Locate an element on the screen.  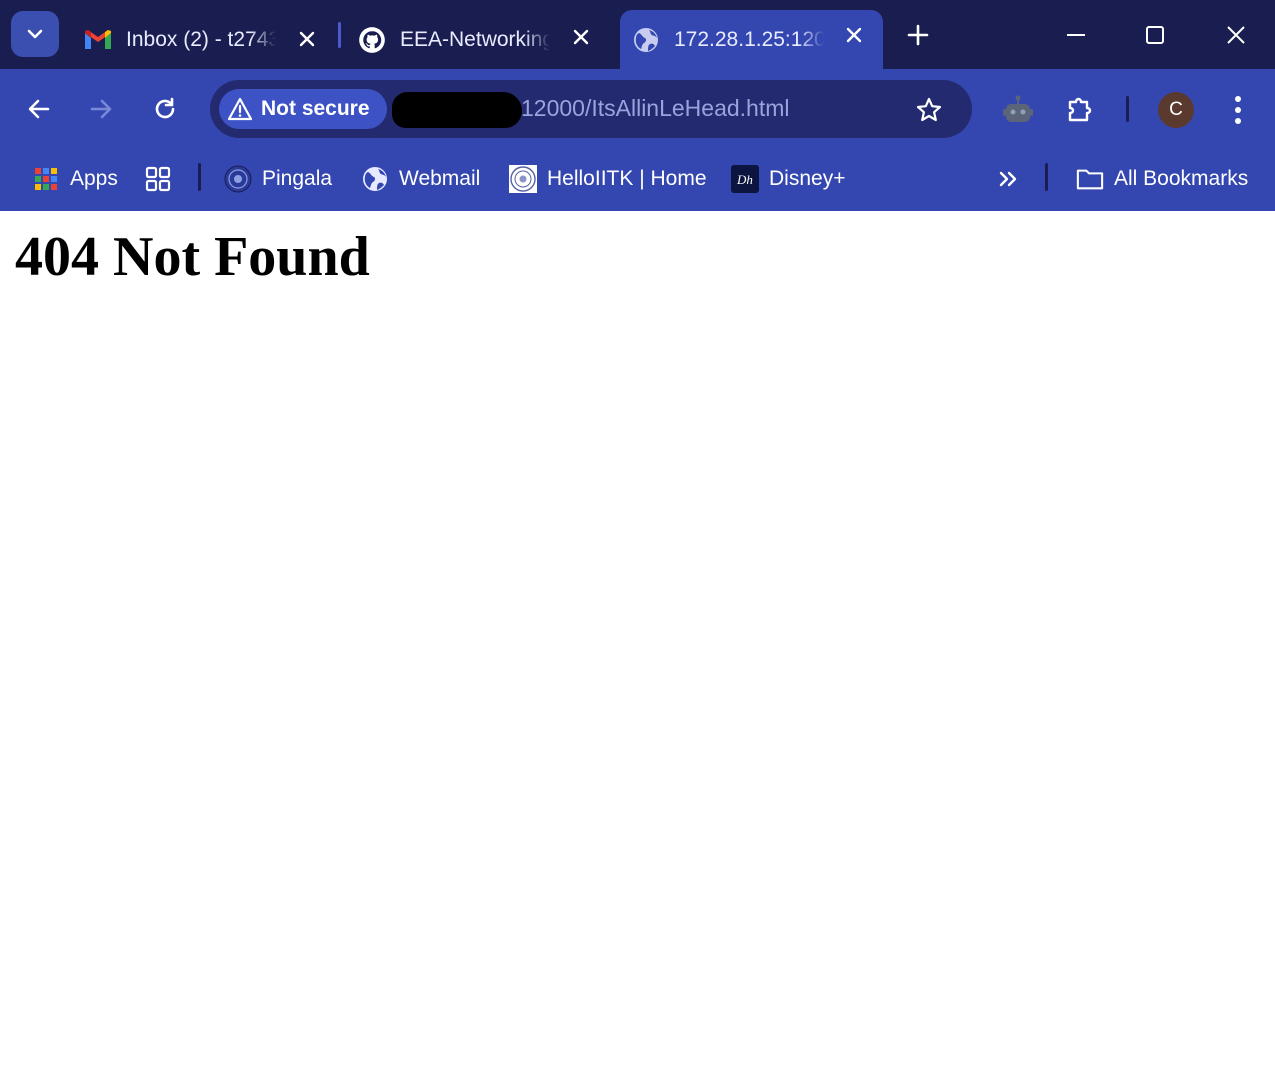
security-label: Not secure is located at coordinates (315, 108).